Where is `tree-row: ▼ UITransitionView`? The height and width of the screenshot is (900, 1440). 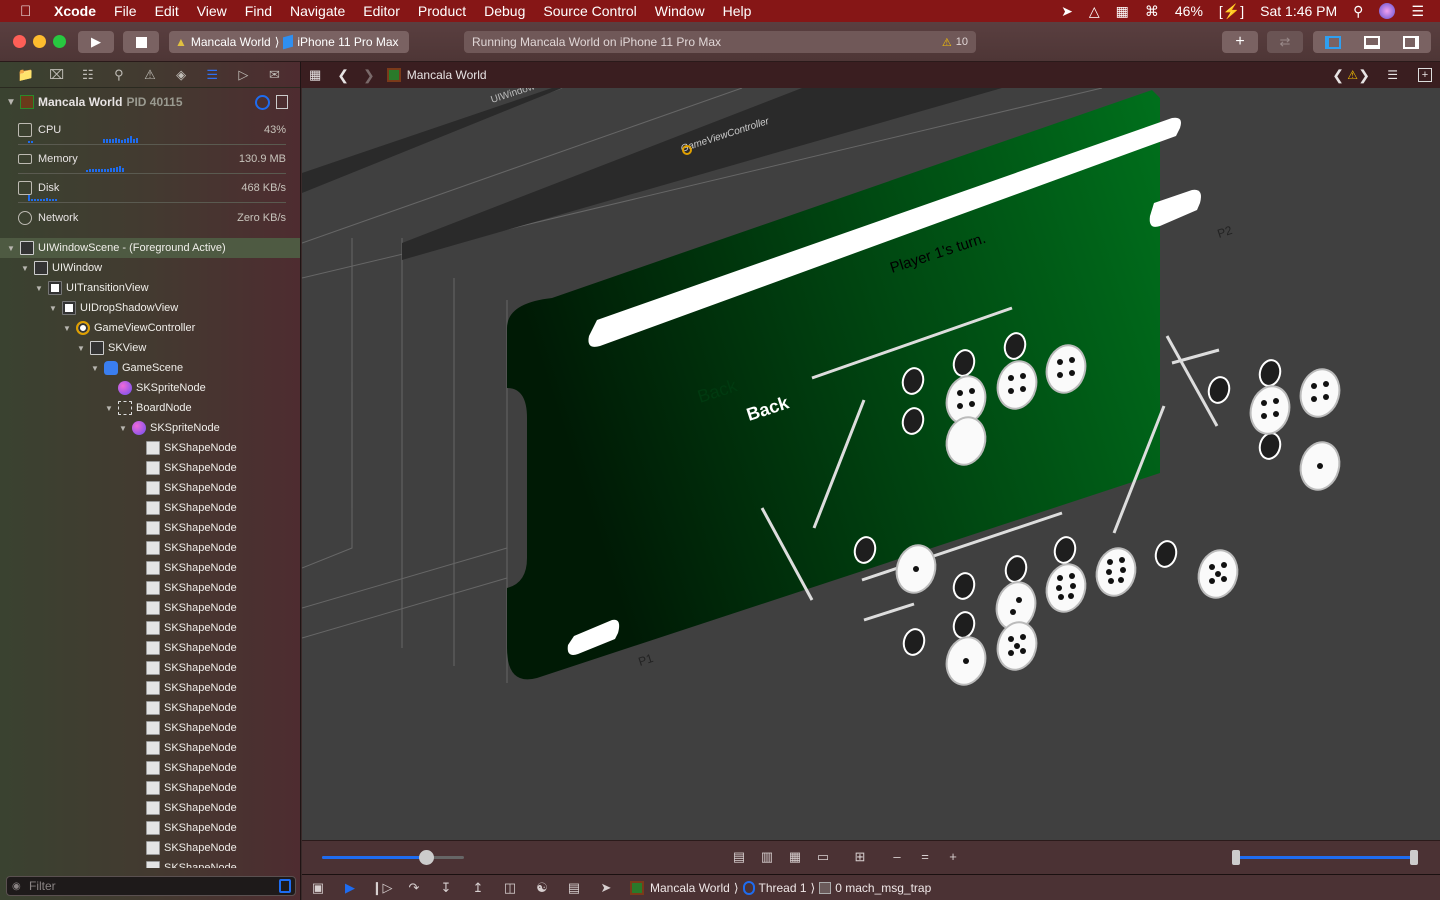 tree-row: ▼ UITransitionView is located at coordinates (150, 288).